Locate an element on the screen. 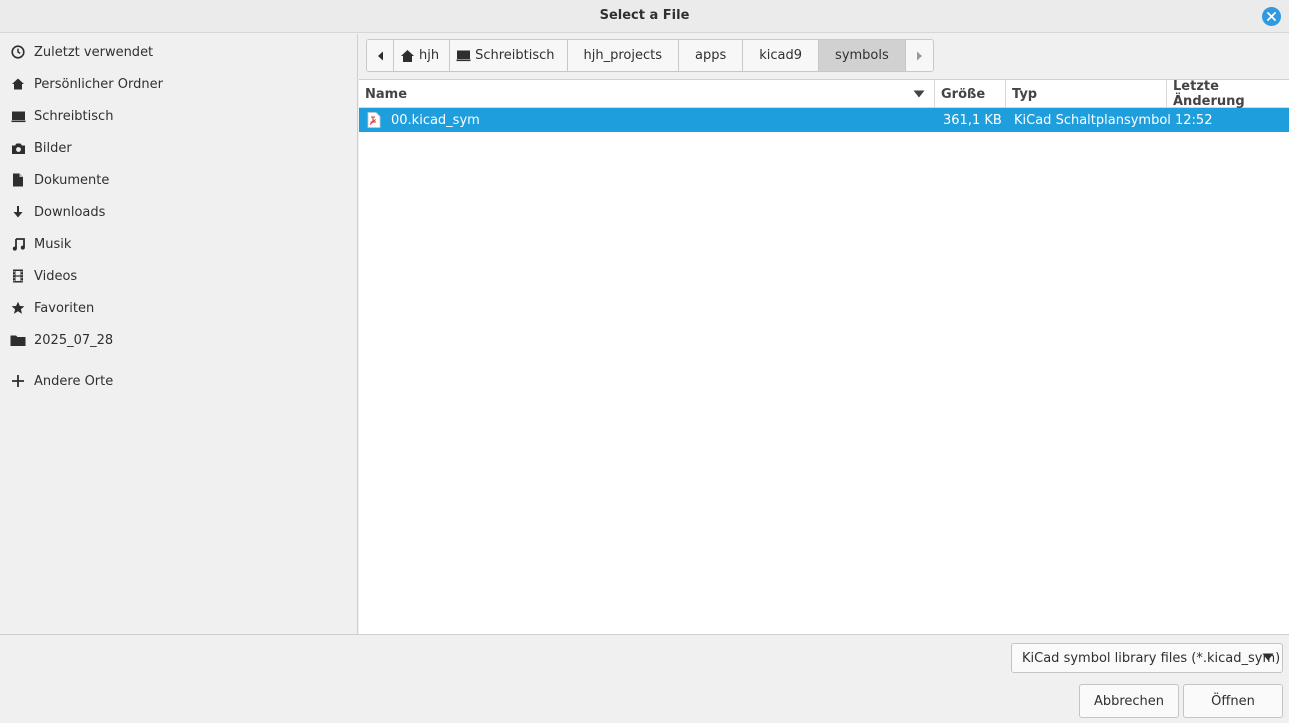 The width and height of the screenshot is (1289, 723). sort-down-icon is located at coordinates (919, 94).